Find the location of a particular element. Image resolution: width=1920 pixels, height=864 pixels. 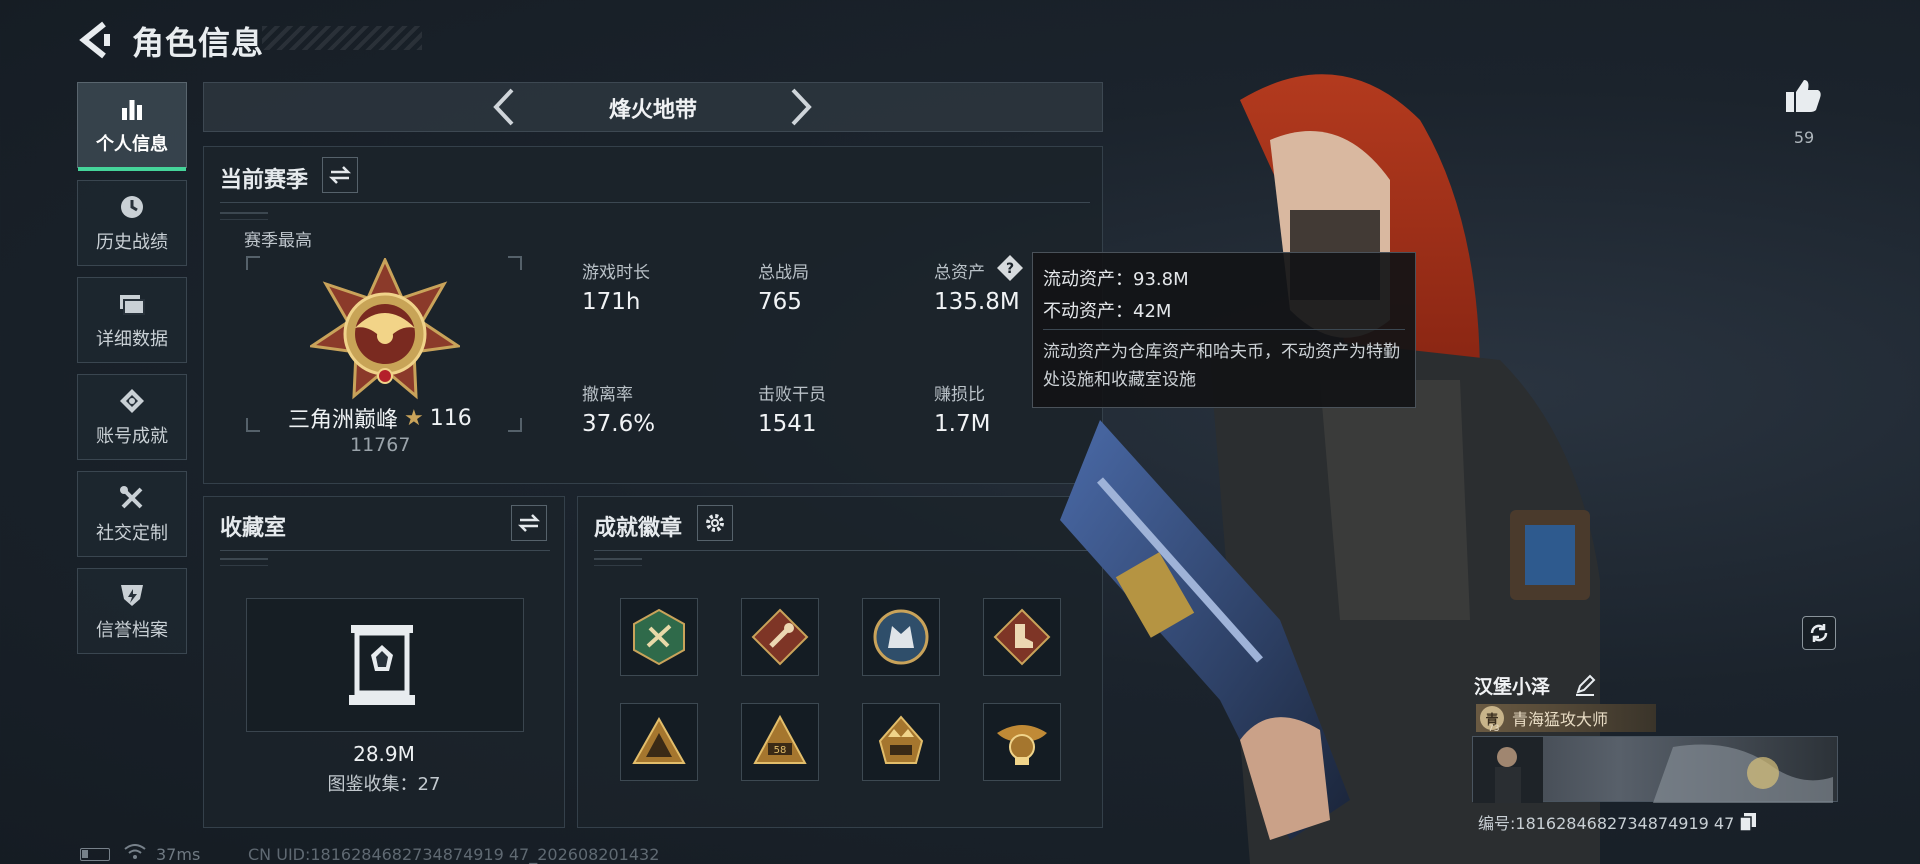

nav-social-custom: 社交定制 is located at coordinates (132, 514).